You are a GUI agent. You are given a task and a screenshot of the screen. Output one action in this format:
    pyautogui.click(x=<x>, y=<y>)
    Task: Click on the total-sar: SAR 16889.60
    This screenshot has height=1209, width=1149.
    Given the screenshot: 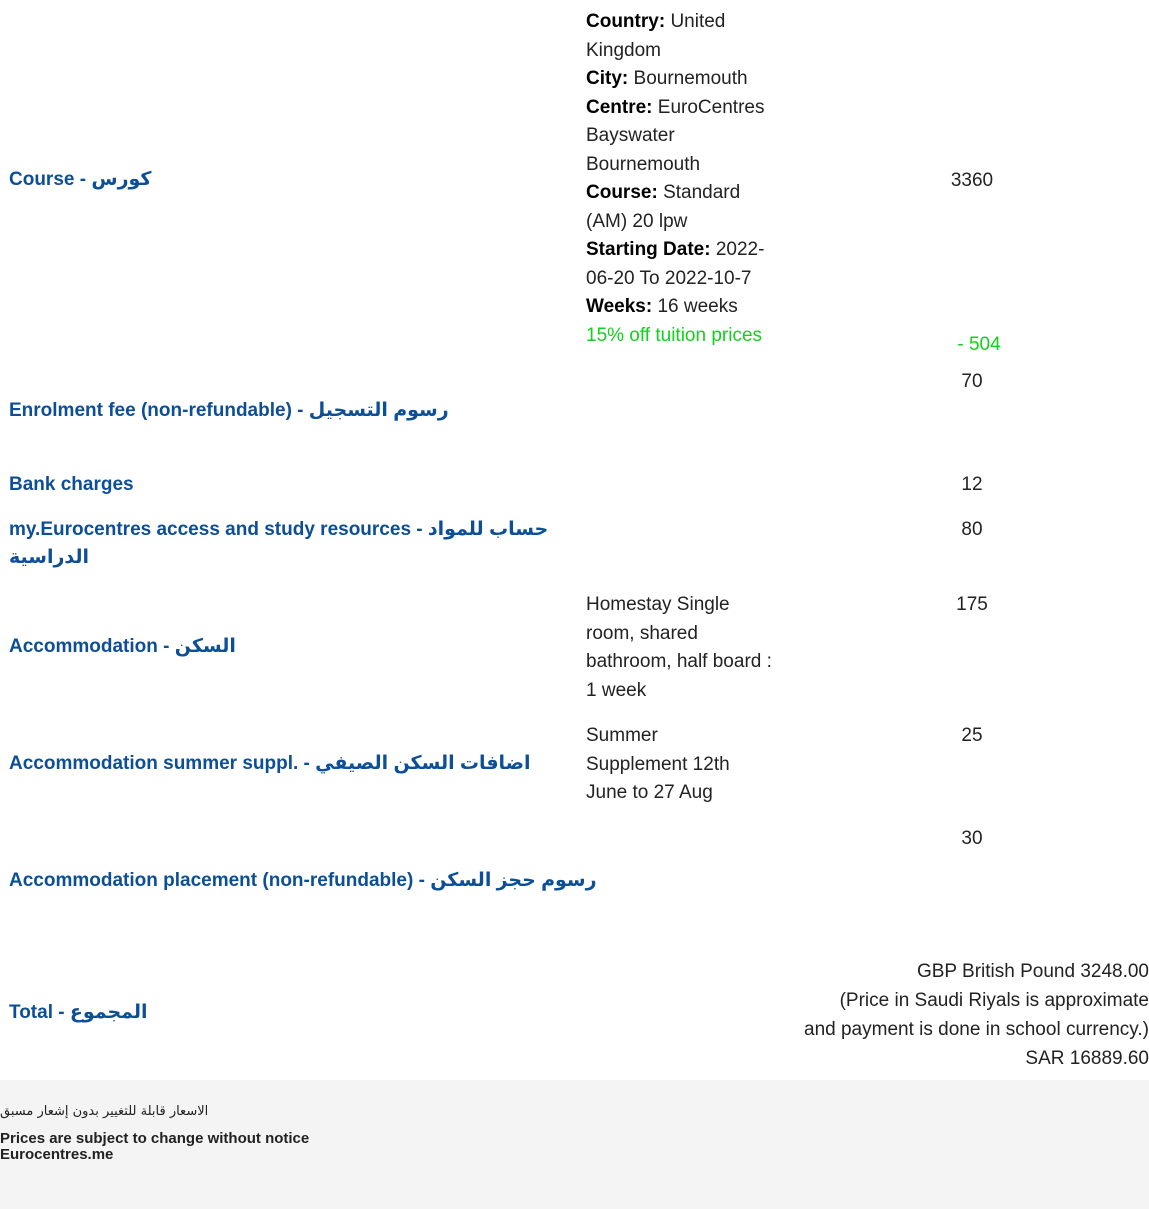 What is the action you would take?
    pyautogui.click(x=1087, y=1058)
    